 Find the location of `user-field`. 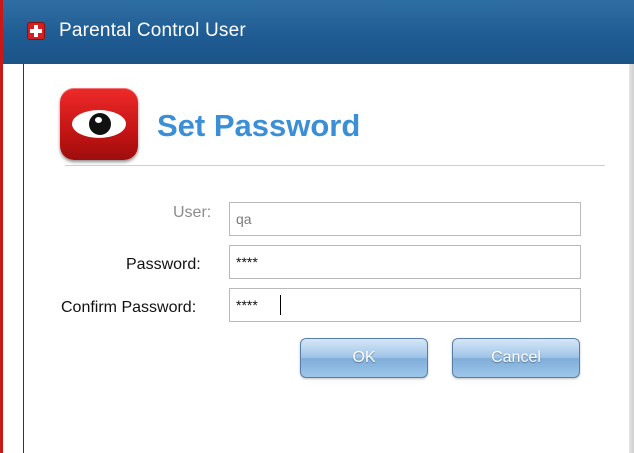

user-field is located at coordinates (405, 219).